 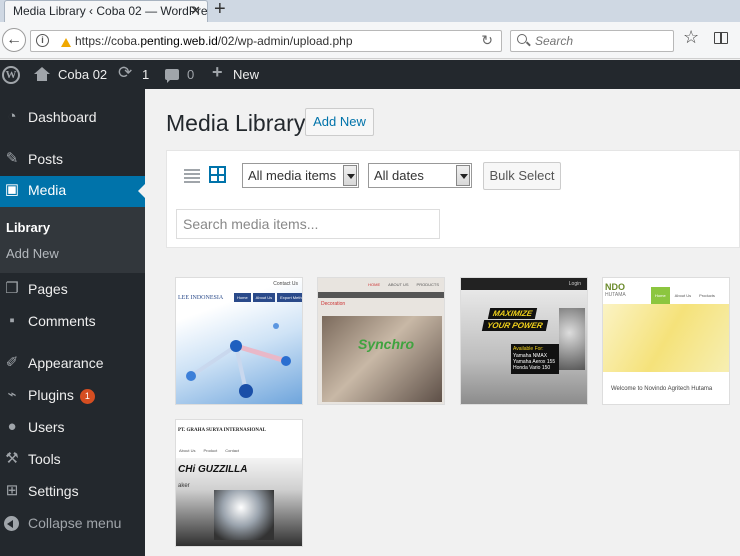 I want to click on browser-tab-title: Media Library ‹ Coba 02 — WordPress, so click(x=110, y=11).